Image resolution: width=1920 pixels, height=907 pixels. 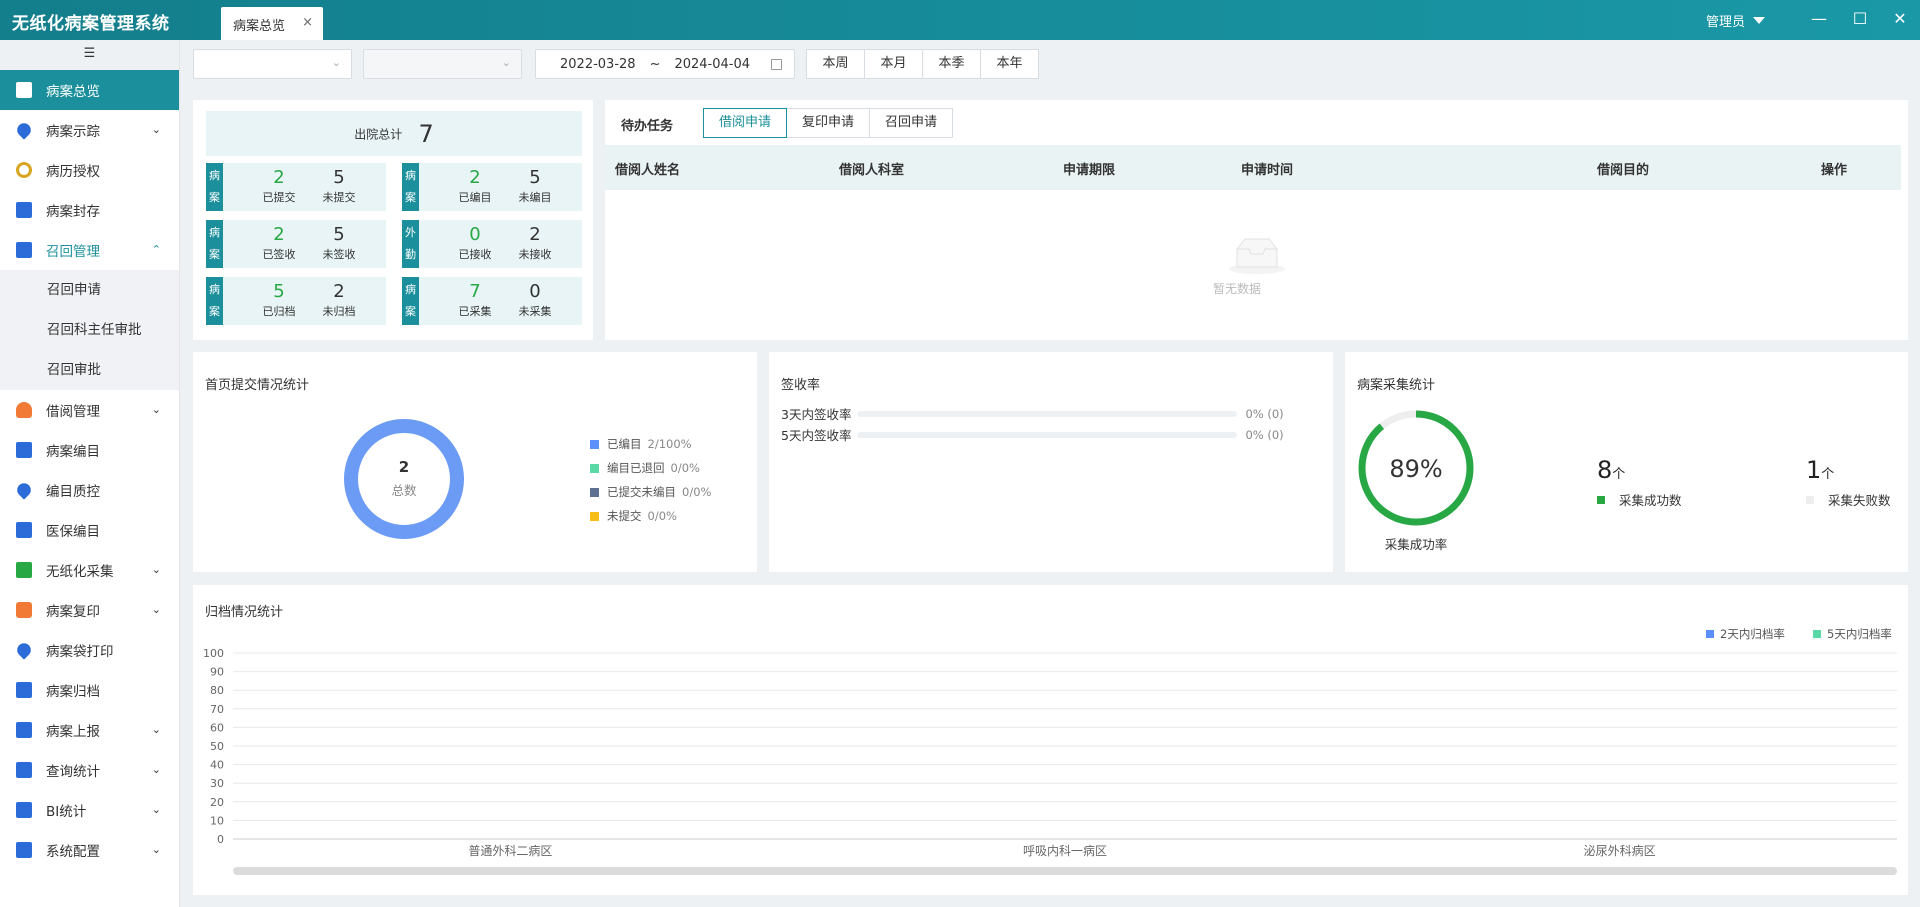 I want to click on sidebar-item-label: 病历授权, so click(x=73, y=172).